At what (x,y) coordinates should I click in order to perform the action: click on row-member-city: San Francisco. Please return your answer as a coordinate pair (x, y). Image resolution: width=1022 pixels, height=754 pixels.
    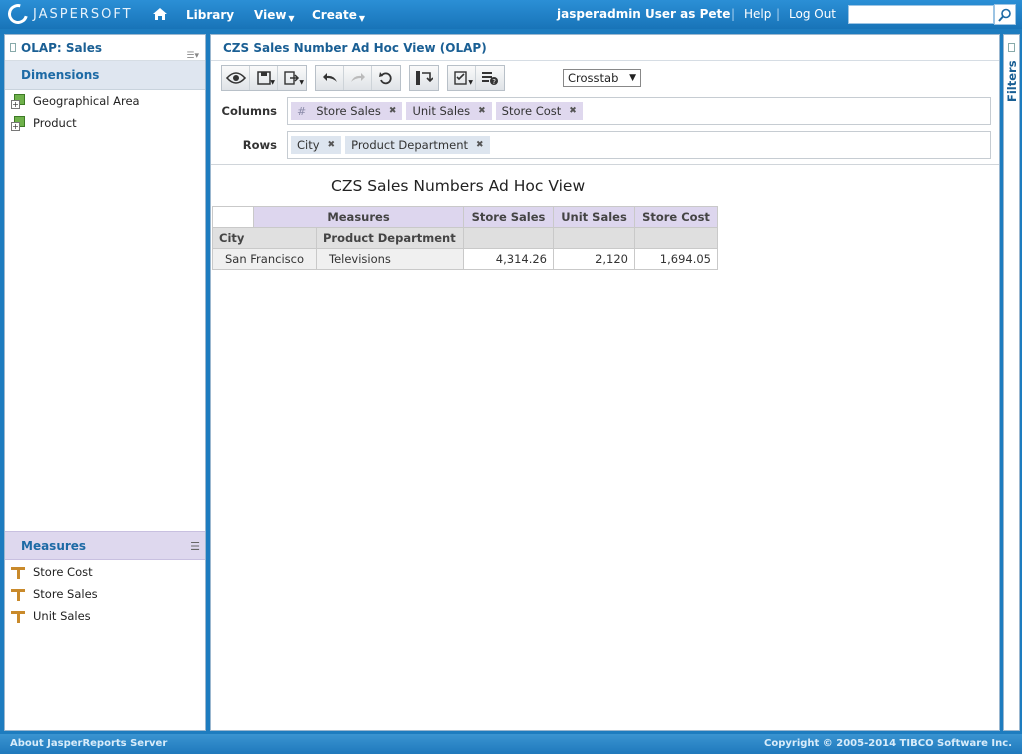
    Looking at the image, I should click on (264, 259).